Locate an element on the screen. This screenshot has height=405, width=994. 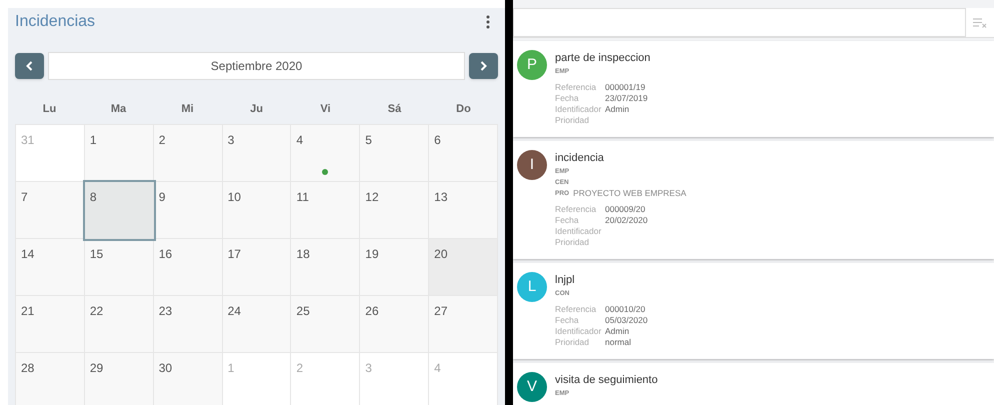
day-number: 10 is located at coordinates (234, 197).